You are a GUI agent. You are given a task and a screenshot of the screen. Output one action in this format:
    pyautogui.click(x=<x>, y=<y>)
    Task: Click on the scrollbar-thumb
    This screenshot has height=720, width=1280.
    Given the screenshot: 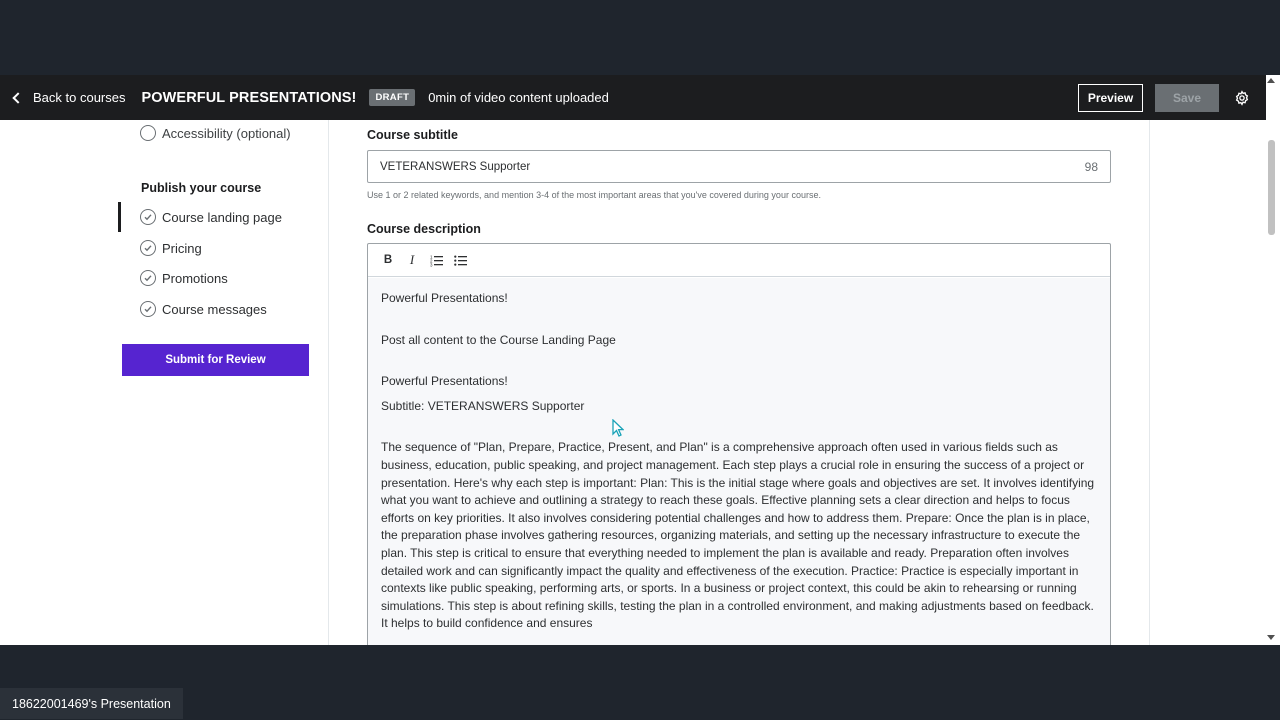 What is the action you would take?
    pyautogui.click(x=1271, y=187)
    